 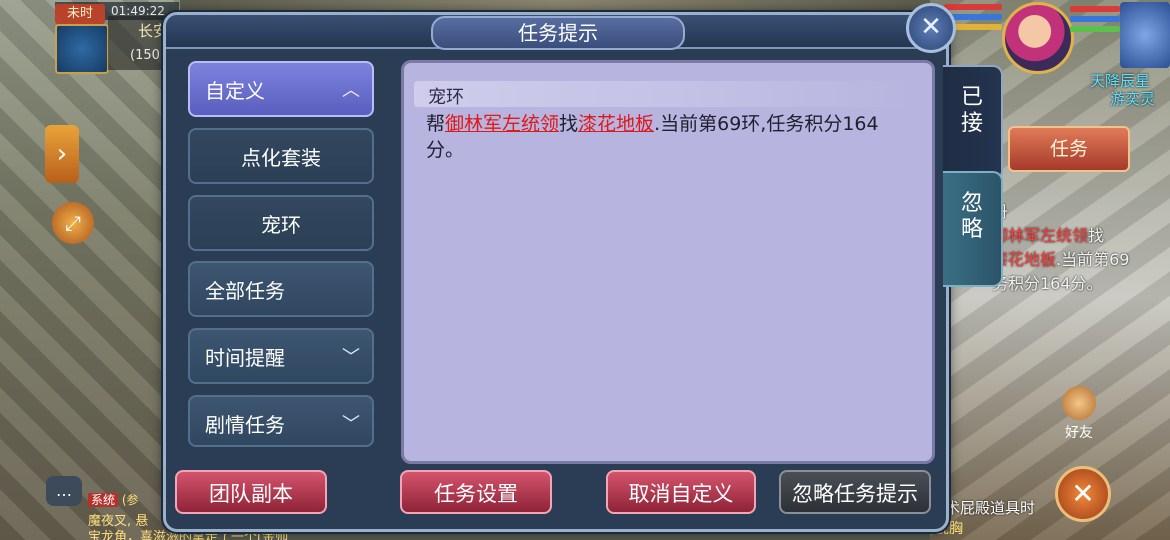 I want to click on menu-item-label: 时间提醒, so click(x=245, y=358).